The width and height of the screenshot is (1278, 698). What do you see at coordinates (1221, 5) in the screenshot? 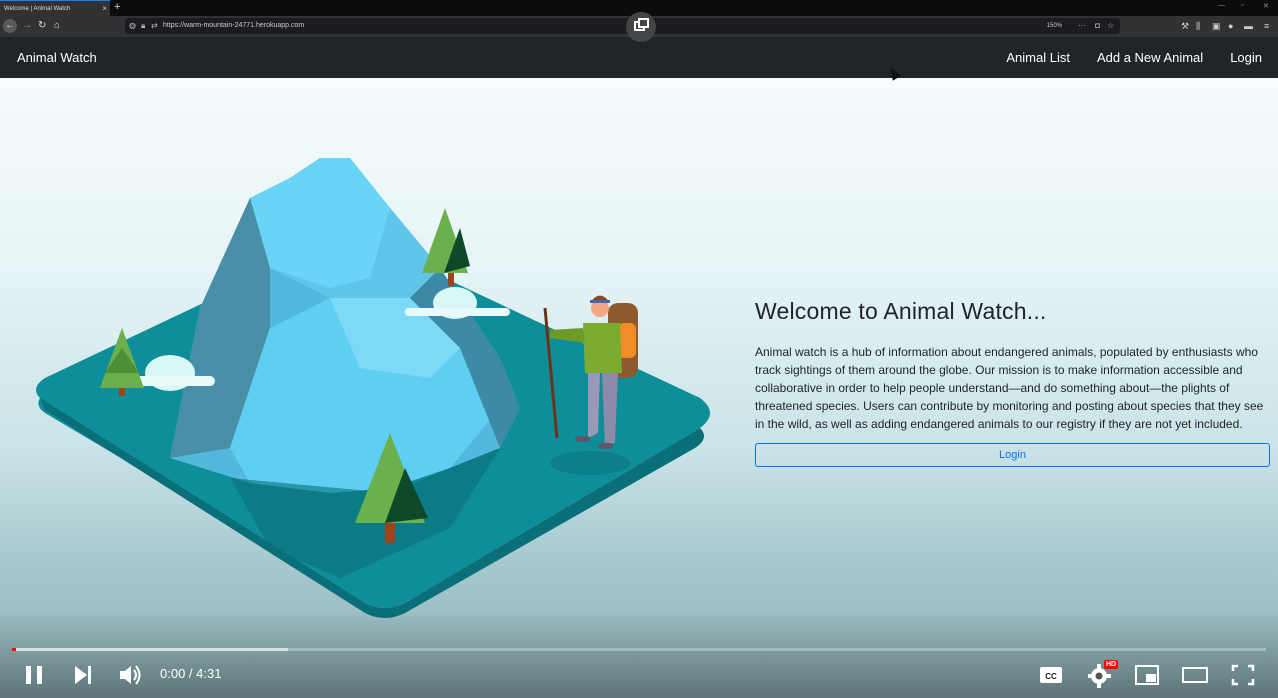
I see `minimize-icon: —` at bounding box center [1221, 5].